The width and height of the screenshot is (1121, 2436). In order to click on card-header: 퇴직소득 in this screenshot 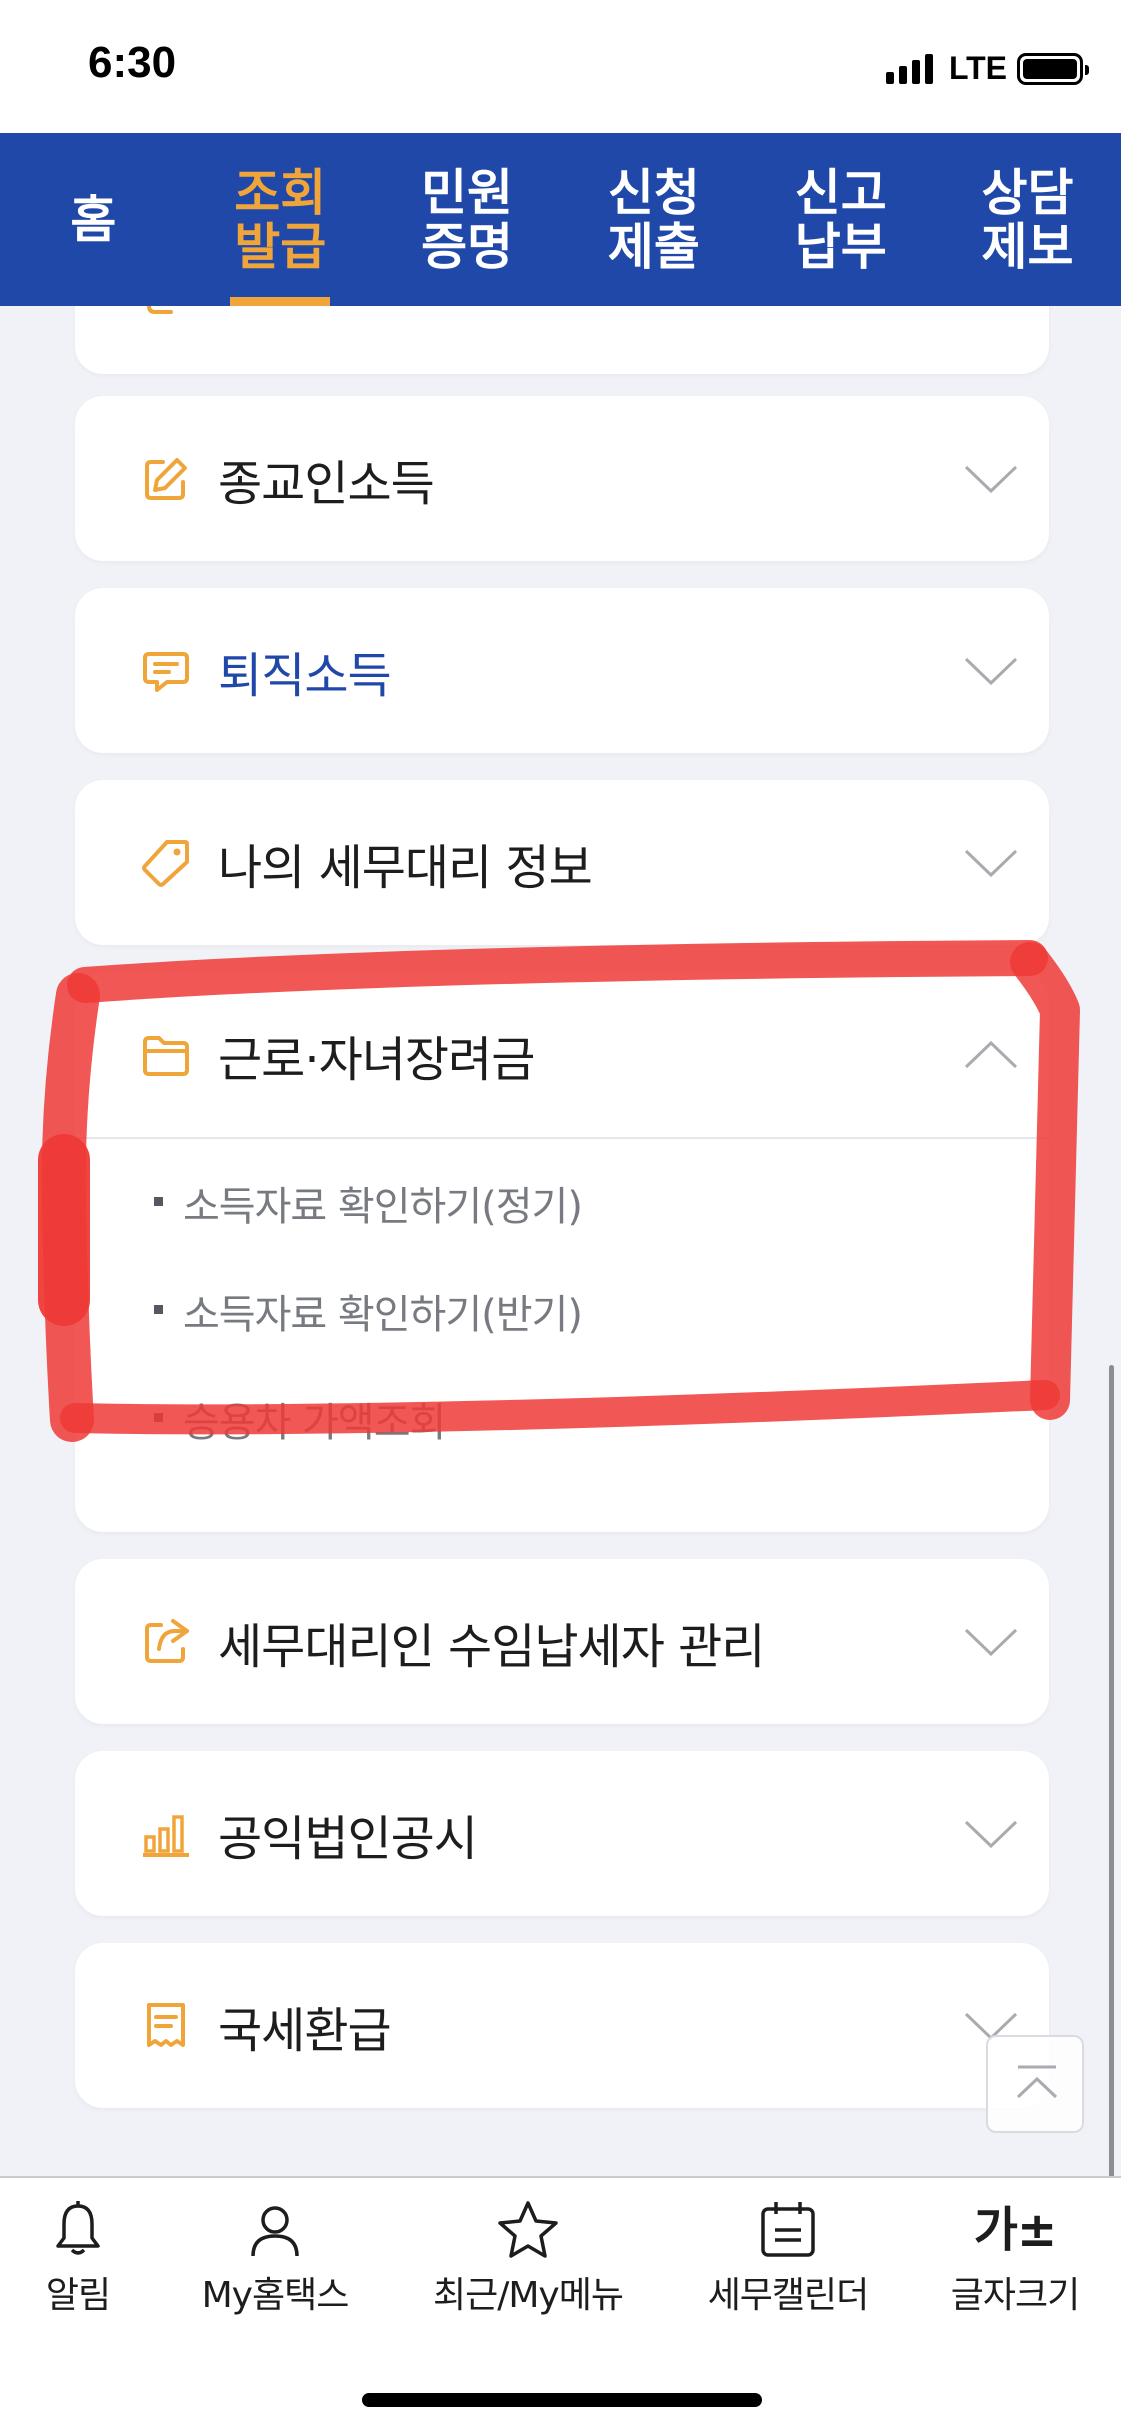, I will do `click(562, 670)`.